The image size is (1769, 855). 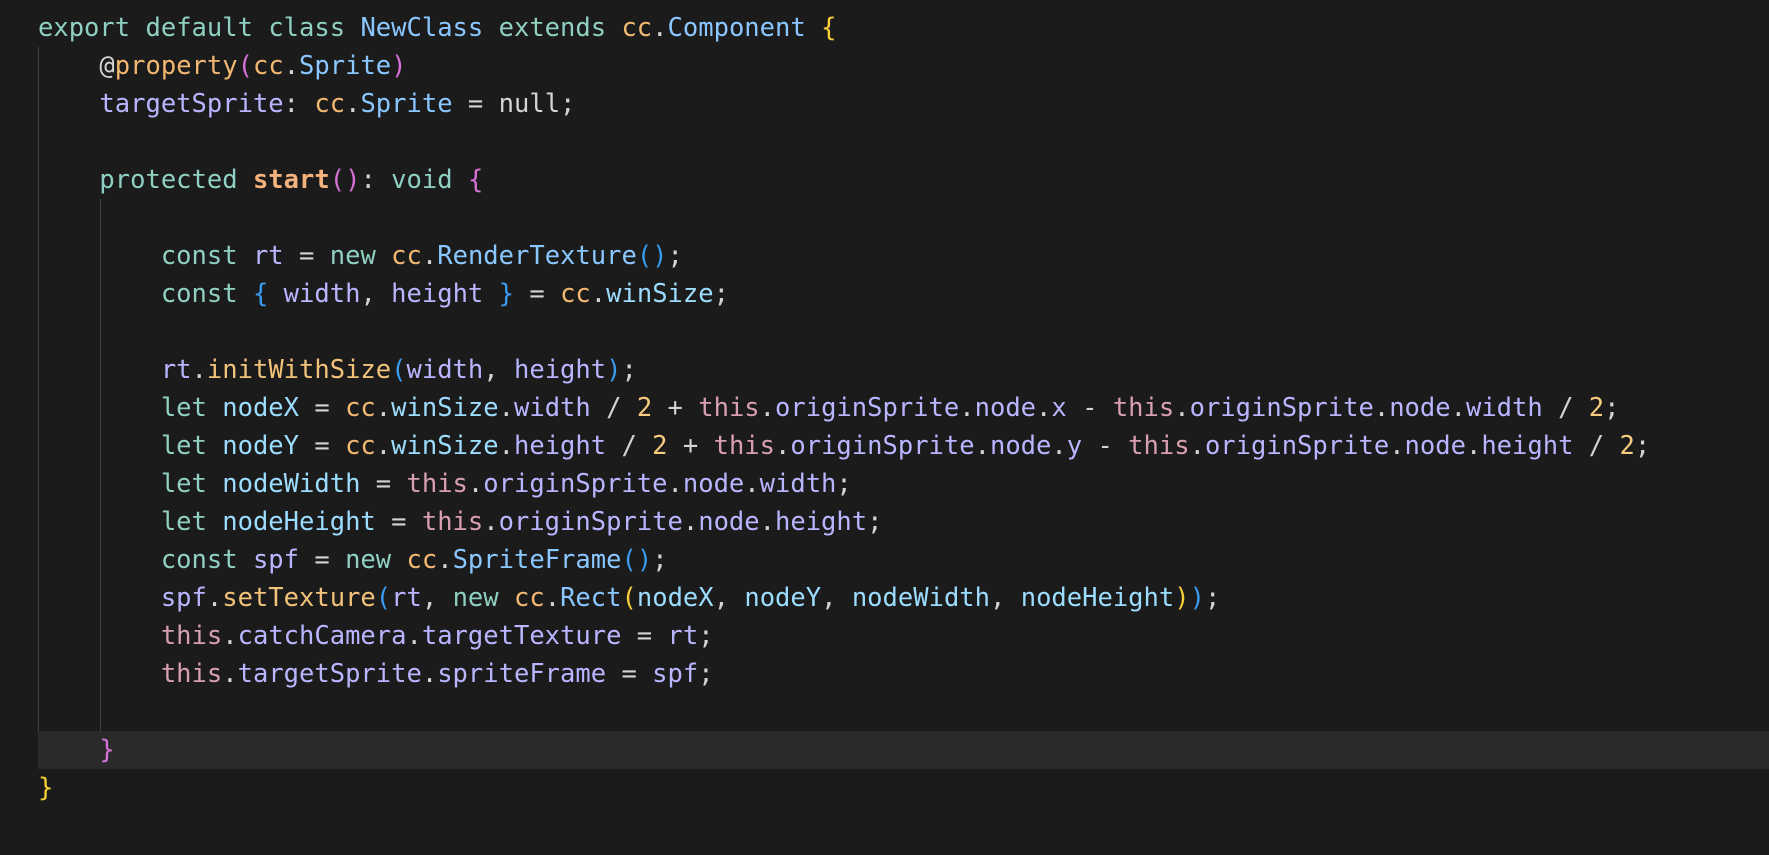 I want to click on code-line: protected start(): void {, so click(x=903, y=180).